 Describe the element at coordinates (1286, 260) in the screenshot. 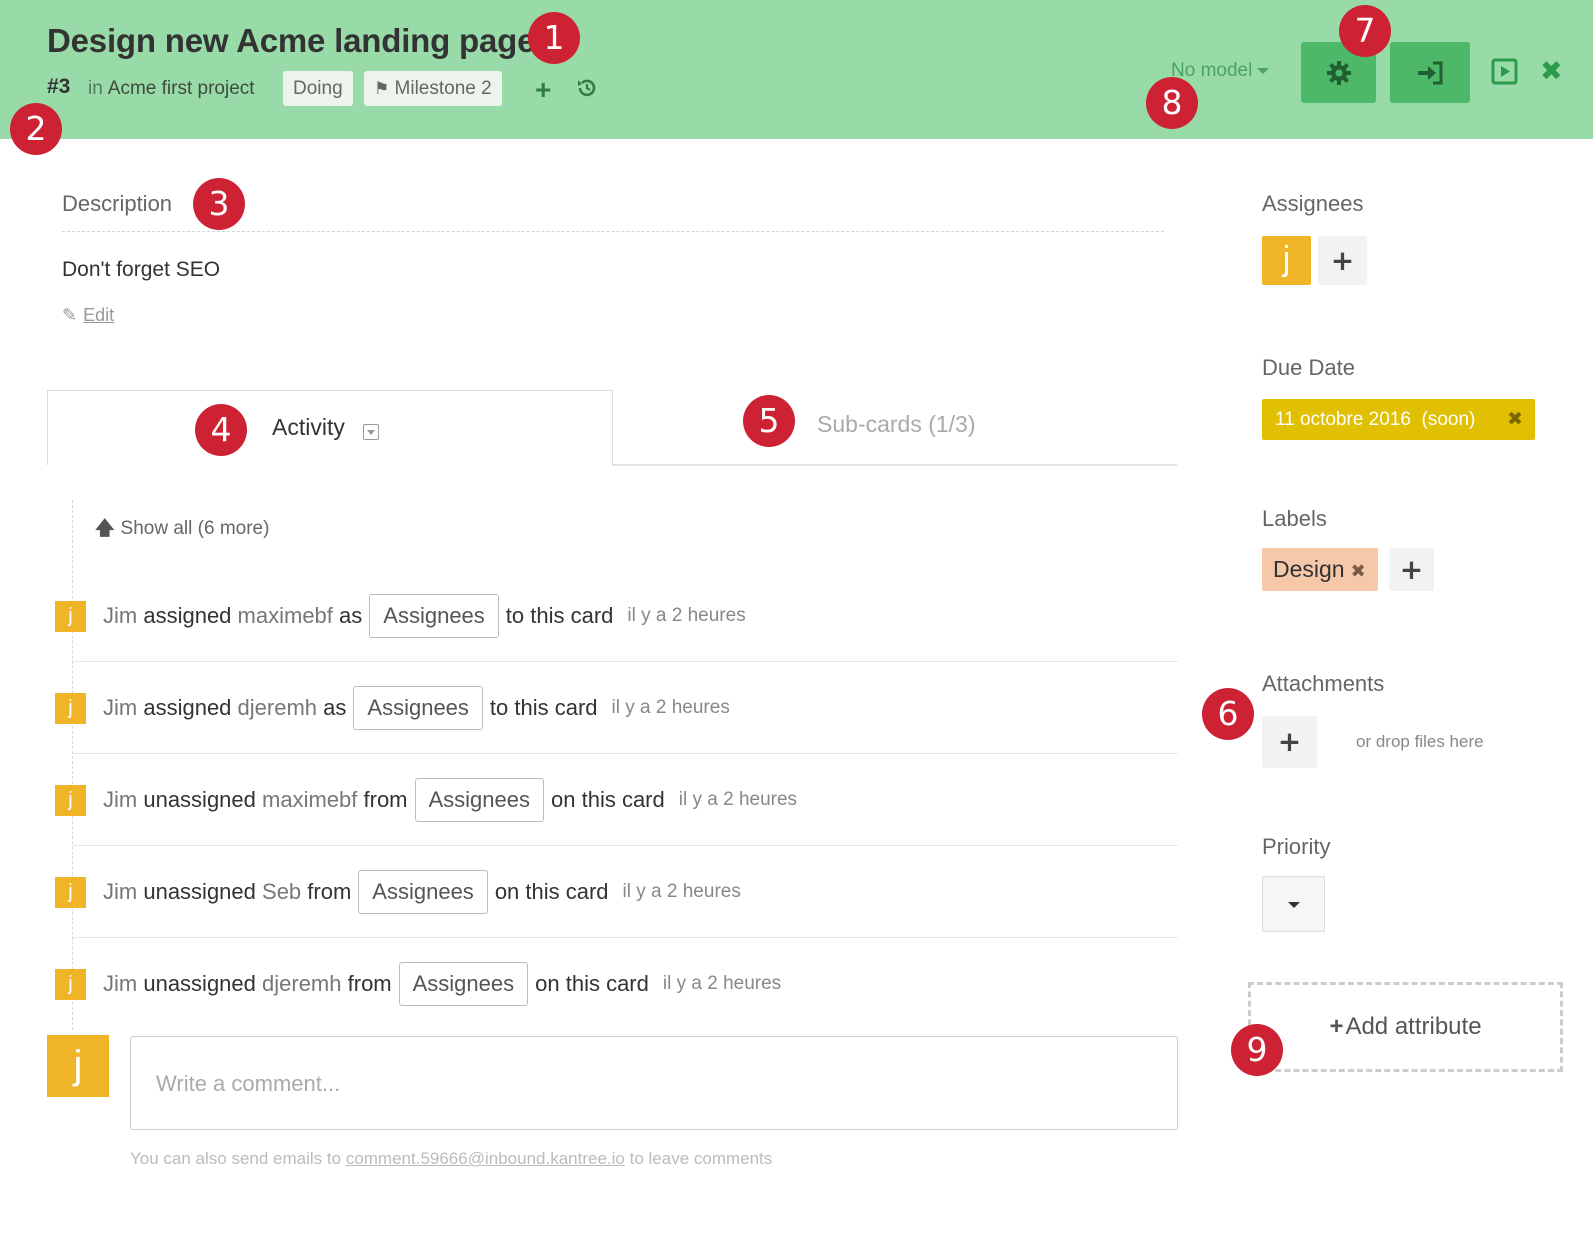

I see `assignee-avatar: j` at that location.